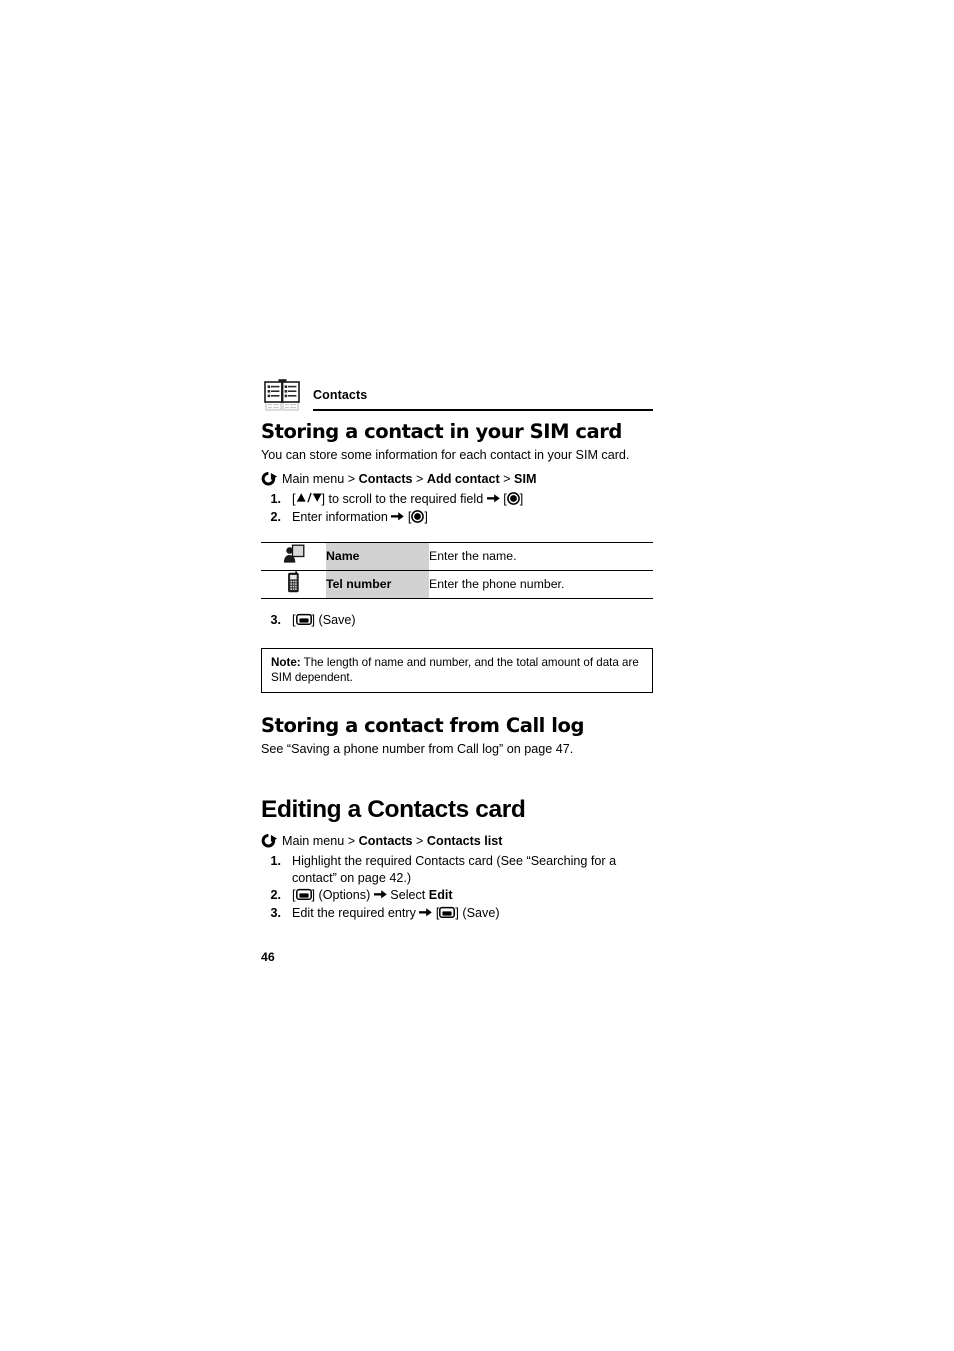  Describe the element at coordinates (404, 499) in the screenshot. I see `step-text-post: ] to scroll to the required field` at that location.